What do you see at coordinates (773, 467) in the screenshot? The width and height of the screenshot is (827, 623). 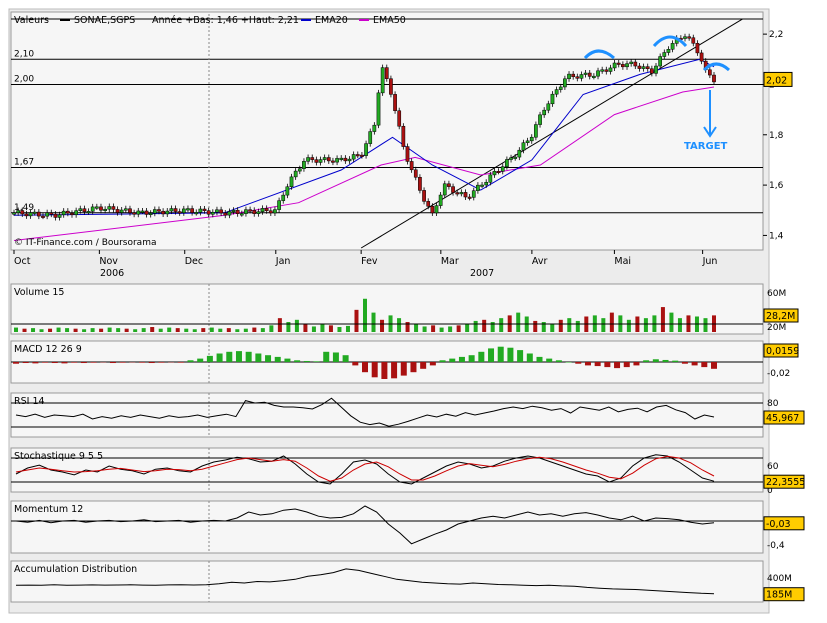 I see `y-tick-label: 60` at bounding box center [773, 467].